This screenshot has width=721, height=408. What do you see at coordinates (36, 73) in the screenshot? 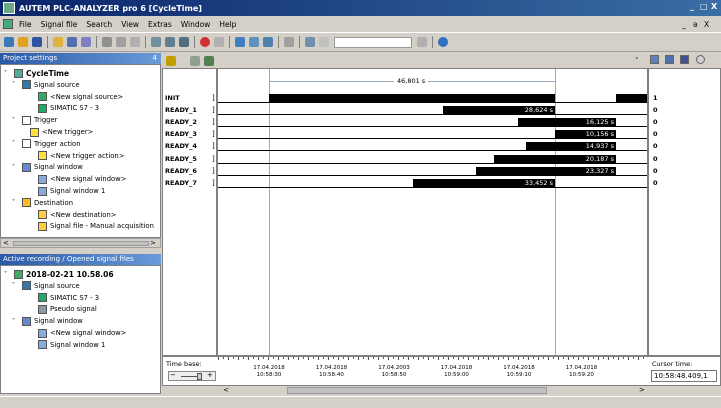
I see `tree-item: ˅ CycleTime` at bounding box center [36, 73].